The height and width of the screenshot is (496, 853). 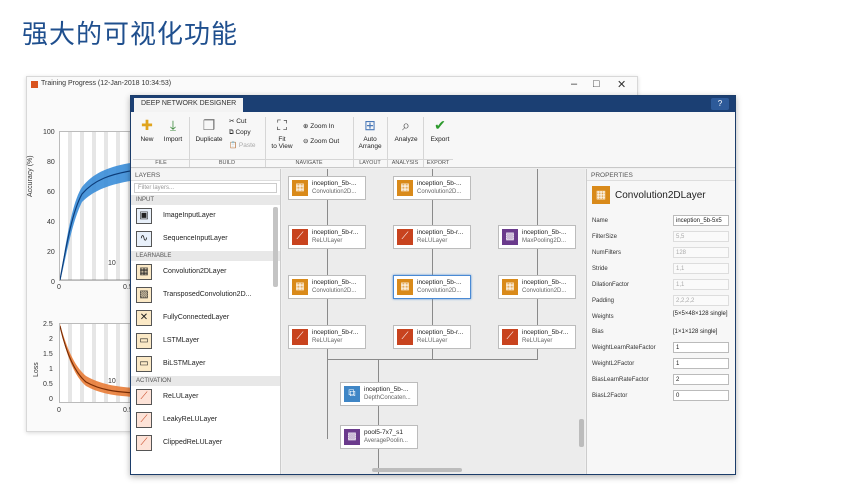 I want to click on duplicate-icon: ❐, so click(x=209, y=125).